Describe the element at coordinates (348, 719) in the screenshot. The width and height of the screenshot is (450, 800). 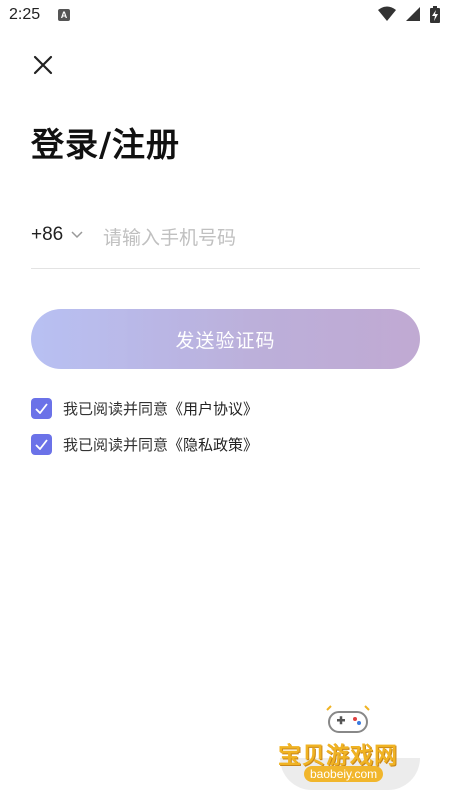
I see `gamepad-icon` at that location.